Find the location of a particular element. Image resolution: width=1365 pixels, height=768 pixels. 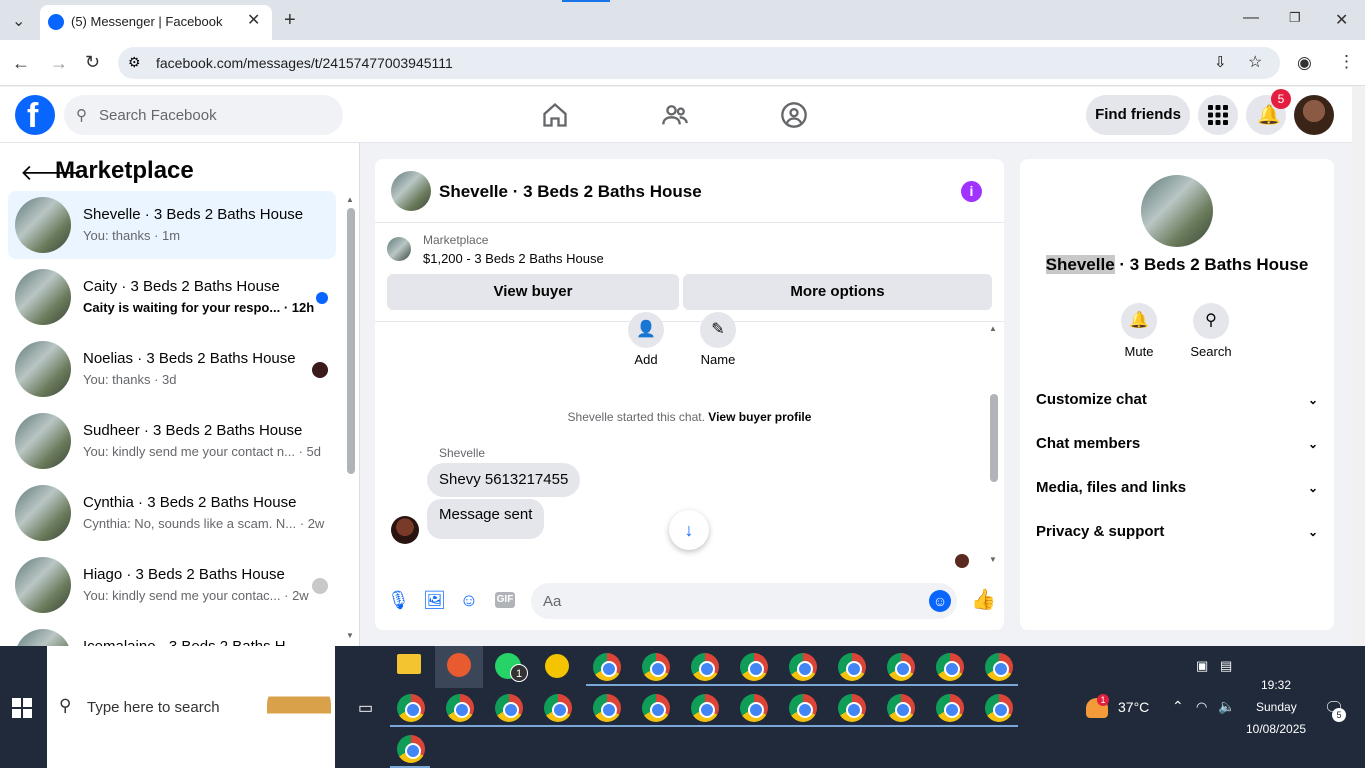

close-window-icon: ✕ is located at coordinates (1341, 20).